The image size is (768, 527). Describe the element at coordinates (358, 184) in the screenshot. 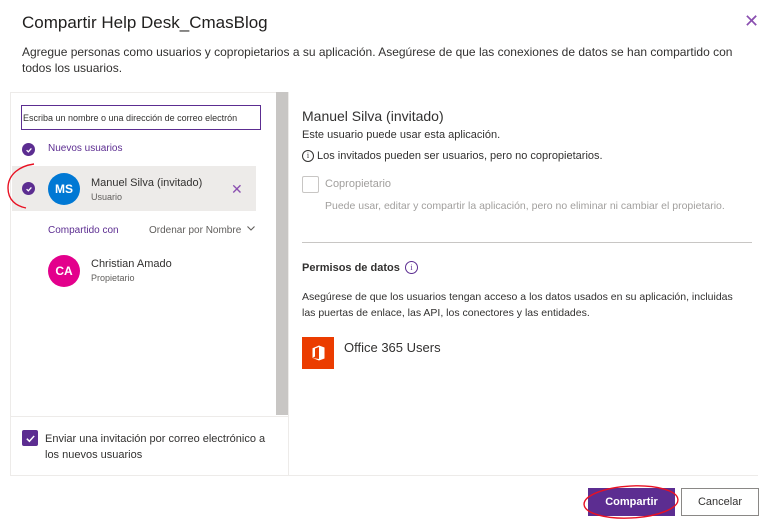

I see `coowner-label: Copropietario` at that location.